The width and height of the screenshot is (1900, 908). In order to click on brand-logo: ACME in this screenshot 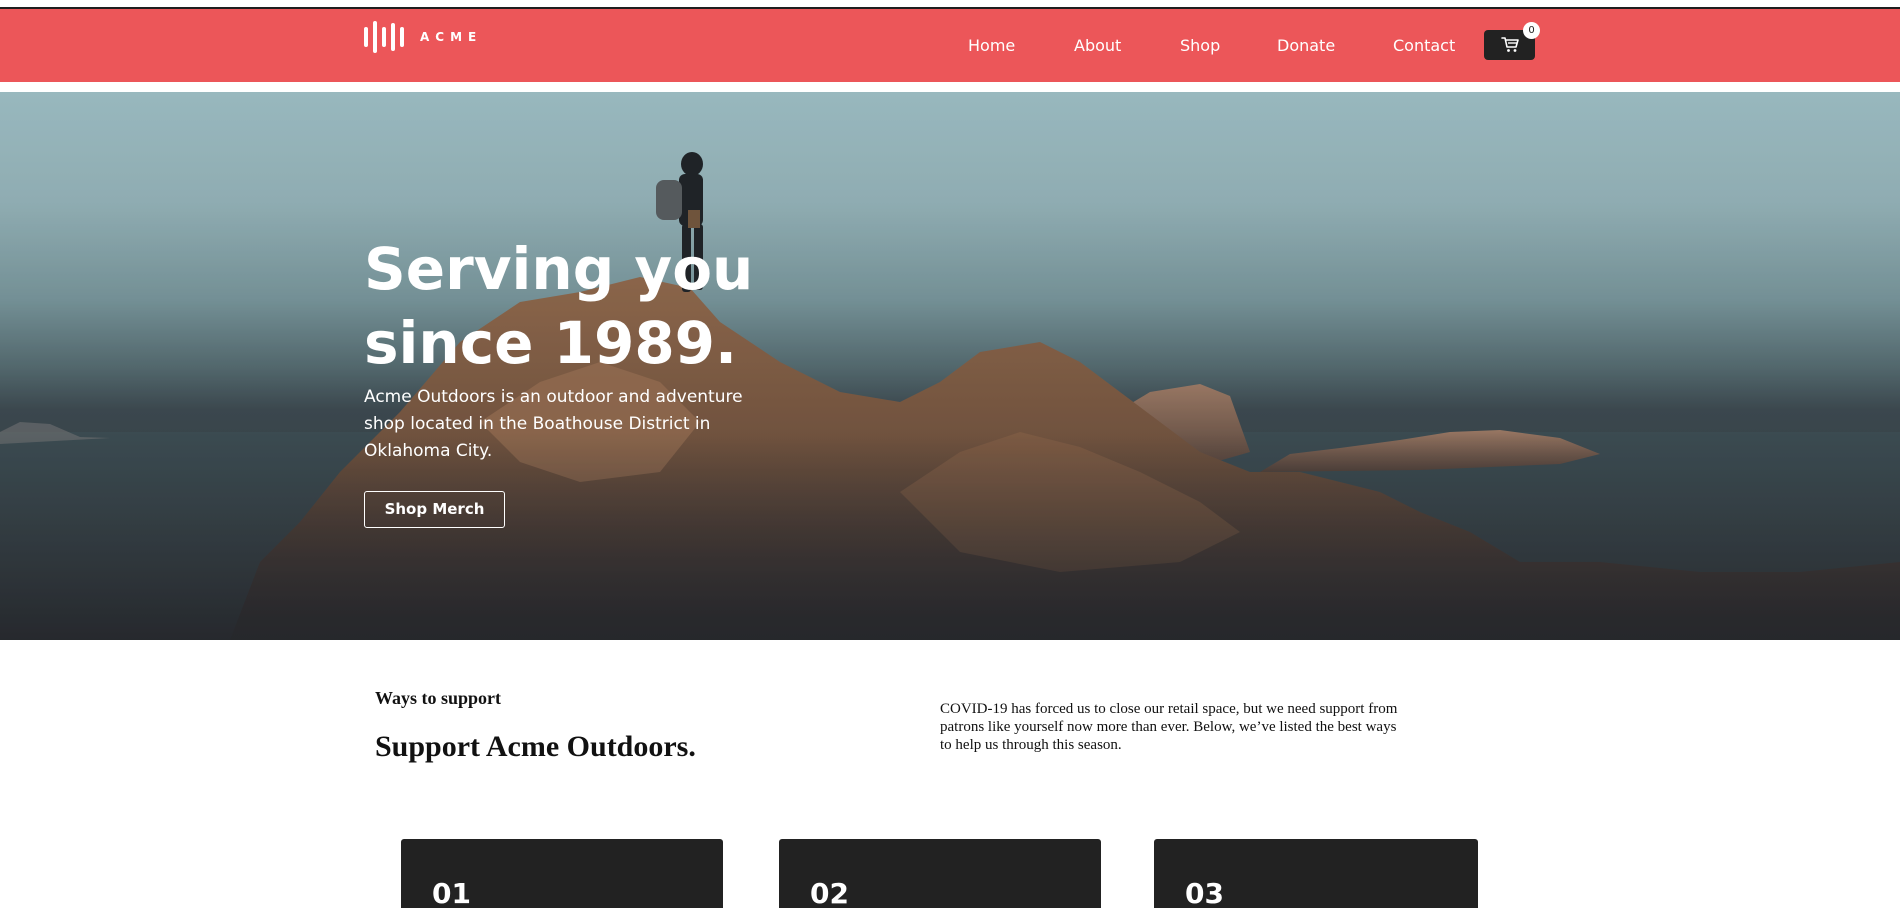, I will do `click(423, 37)`.